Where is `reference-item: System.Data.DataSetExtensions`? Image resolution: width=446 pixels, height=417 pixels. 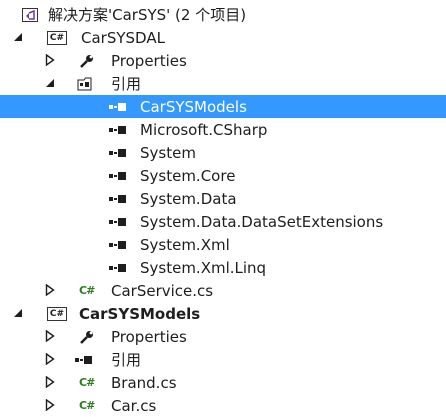
reference-item: System.Data.DataSetExtensions is located at coordinates (223, 221).